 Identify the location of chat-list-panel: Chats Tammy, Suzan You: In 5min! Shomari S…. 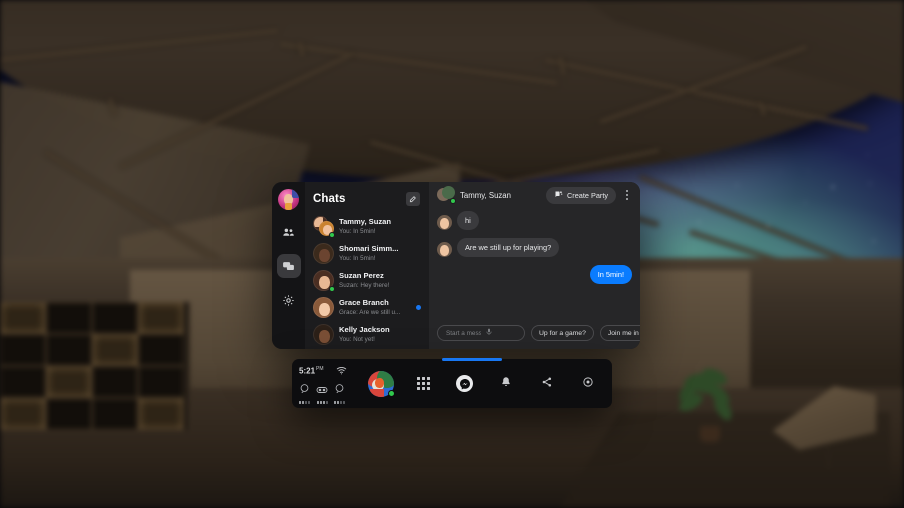
(367, 265).